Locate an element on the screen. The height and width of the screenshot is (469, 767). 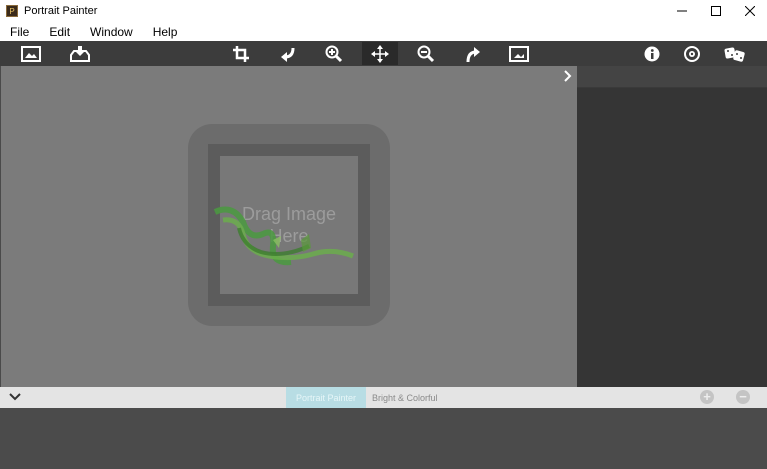
move-icon is located at coordinates (380, 53).